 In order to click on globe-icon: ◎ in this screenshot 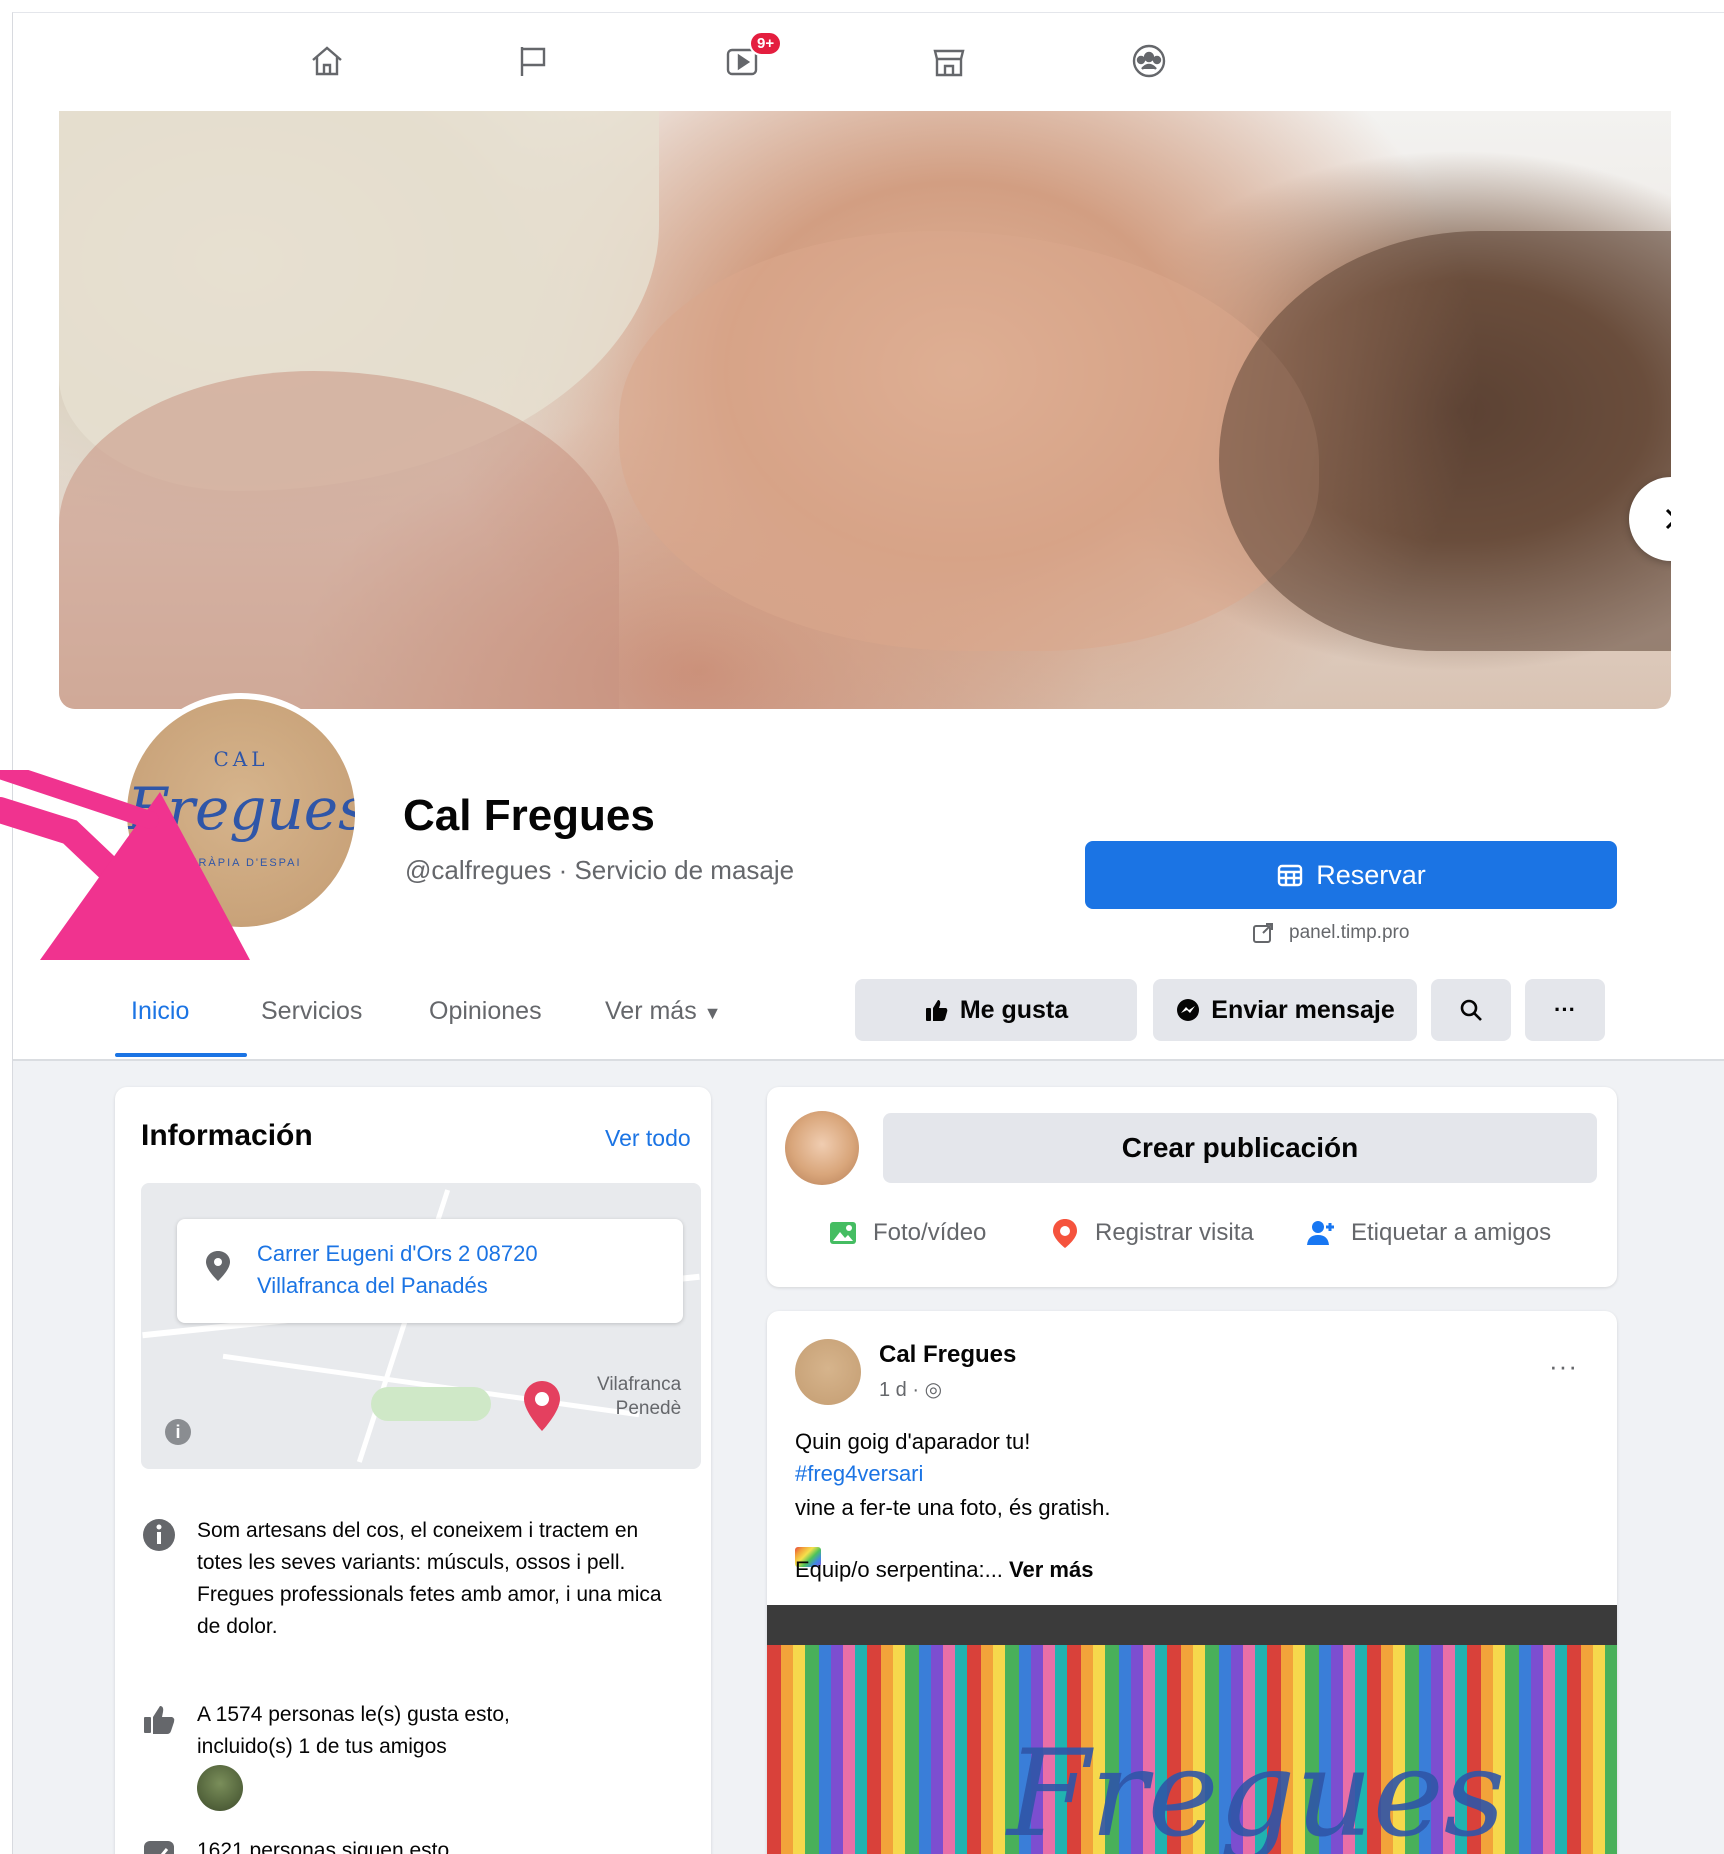, I will do `click(933, 1390)`.